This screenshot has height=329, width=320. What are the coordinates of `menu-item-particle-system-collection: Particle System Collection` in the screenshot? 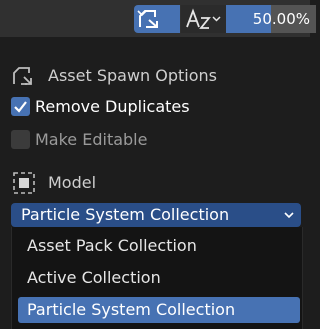 It's located at (159, 310).